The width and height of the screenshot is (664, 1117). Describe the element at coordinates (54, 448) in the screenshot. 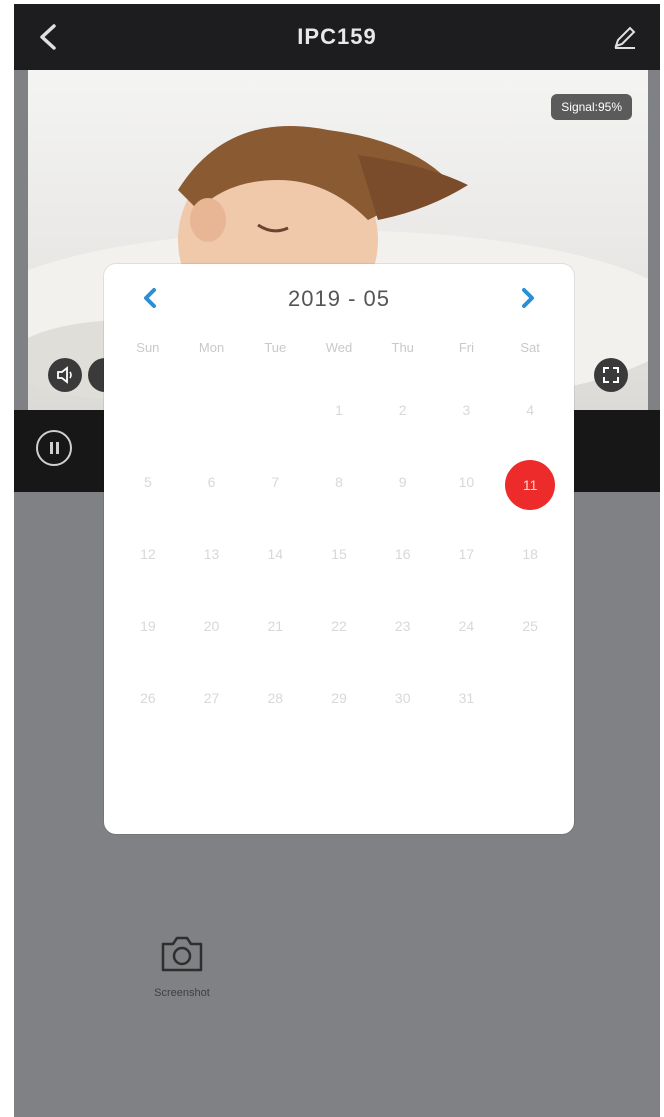

I see `pause-icon` at that location.